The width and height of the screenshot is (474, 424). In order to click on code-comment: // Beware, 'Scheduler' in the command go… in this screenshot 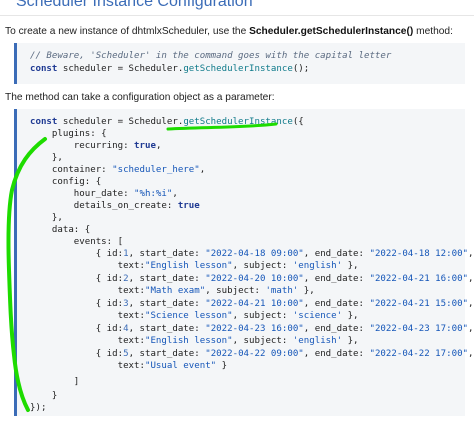, I will do `click(211, 56)`.